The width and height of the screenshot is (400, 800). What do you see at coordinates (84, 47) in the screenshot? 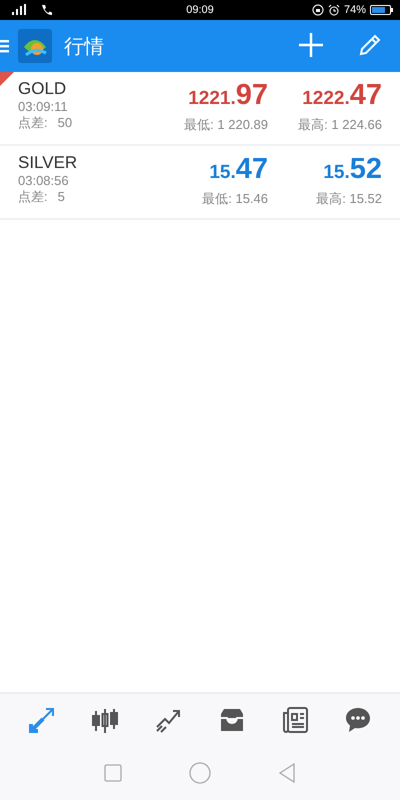
I see `screen-title: 行情` at bounding box center [84, 47].